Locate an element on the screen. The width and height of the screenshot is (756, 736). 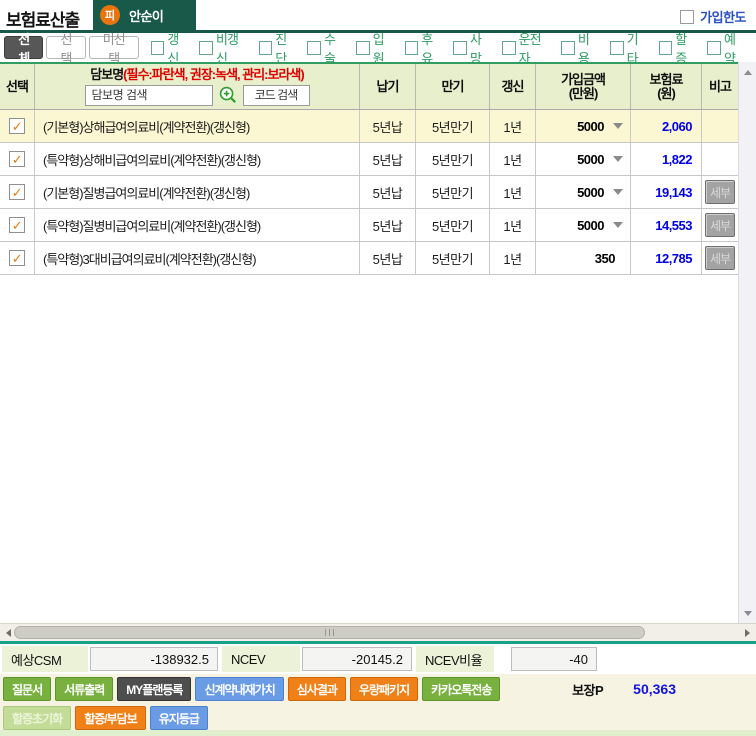
vertical-scrollbar is located at coordinates (747, 342).